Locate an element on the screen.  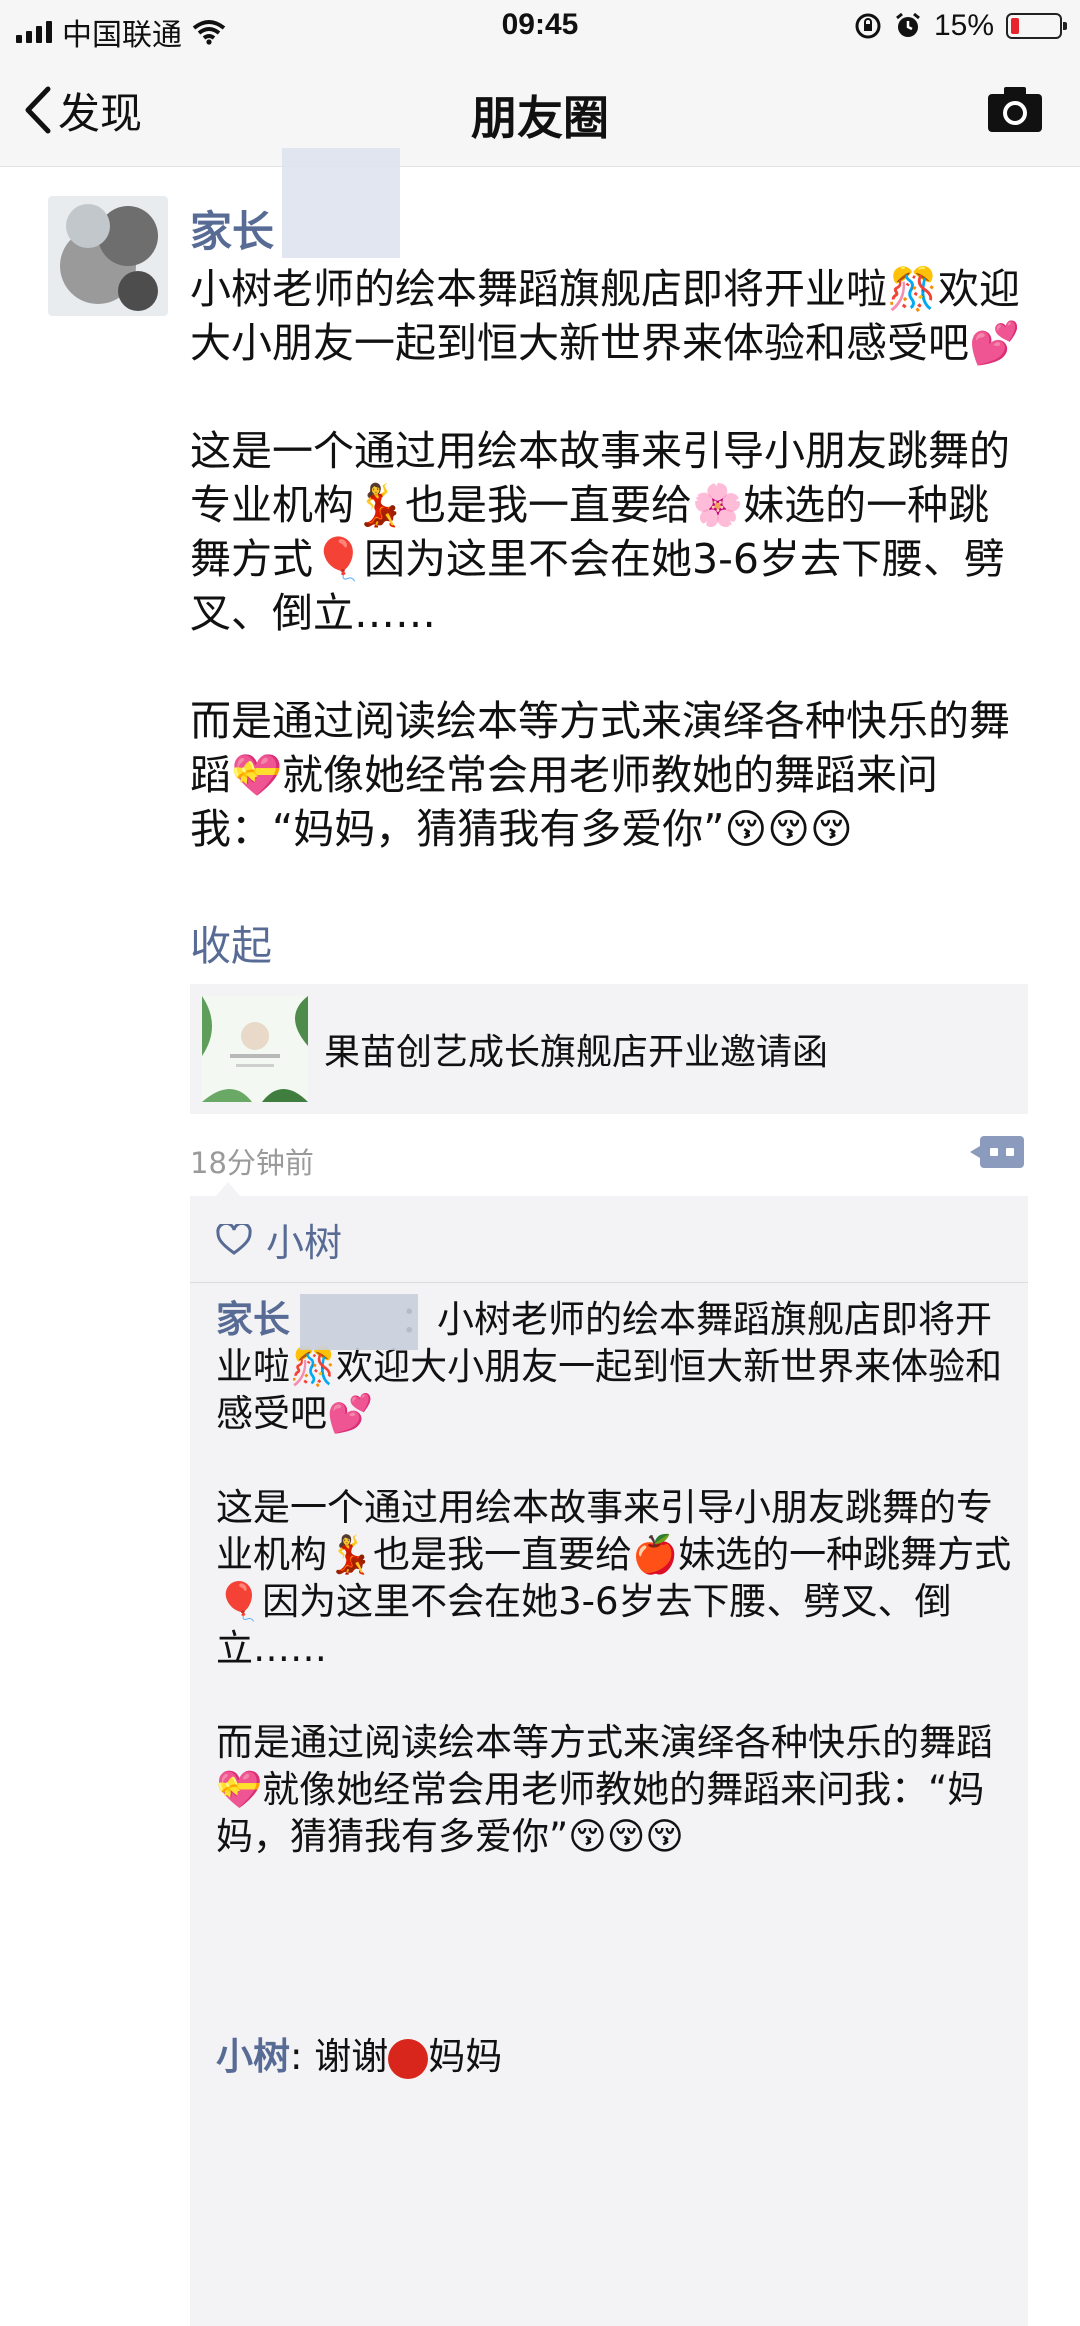
page-title: 朋友圈 is located at coordinates (540, 118).